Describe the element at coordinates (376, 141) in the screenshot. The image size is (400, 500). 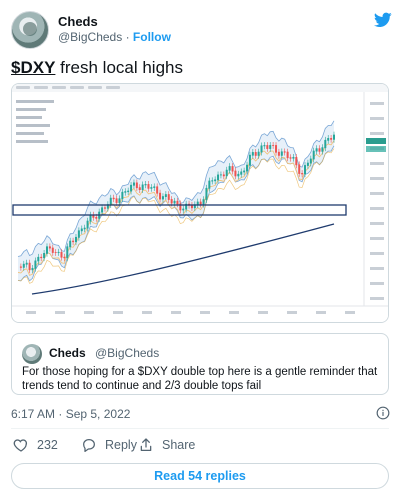
I see `last-price-label` at that location.